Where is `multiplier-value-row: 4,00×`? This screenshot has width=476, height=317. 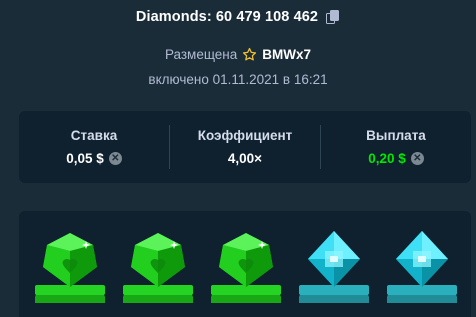 multiplier-value-row: 4,00× is located at coordinates (245, 158).